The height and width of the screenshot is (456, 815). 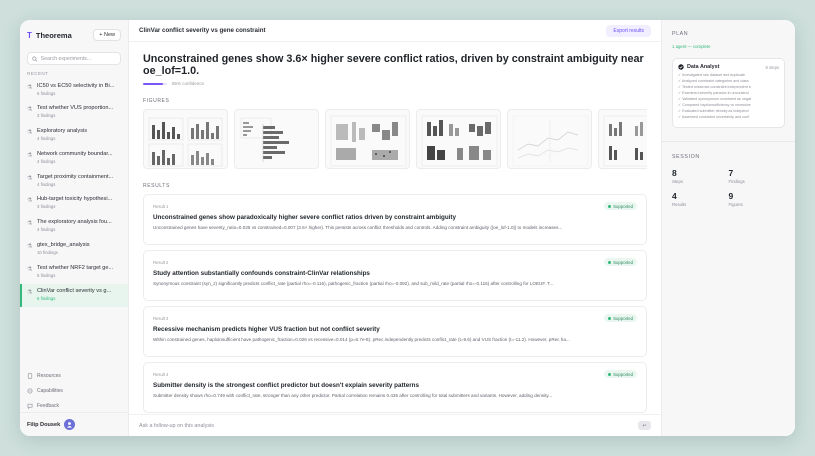 What do you see at coordinates (677, 181) in the screenshot?
I see `stat-label: Steps` at bounding box center [677, 181].